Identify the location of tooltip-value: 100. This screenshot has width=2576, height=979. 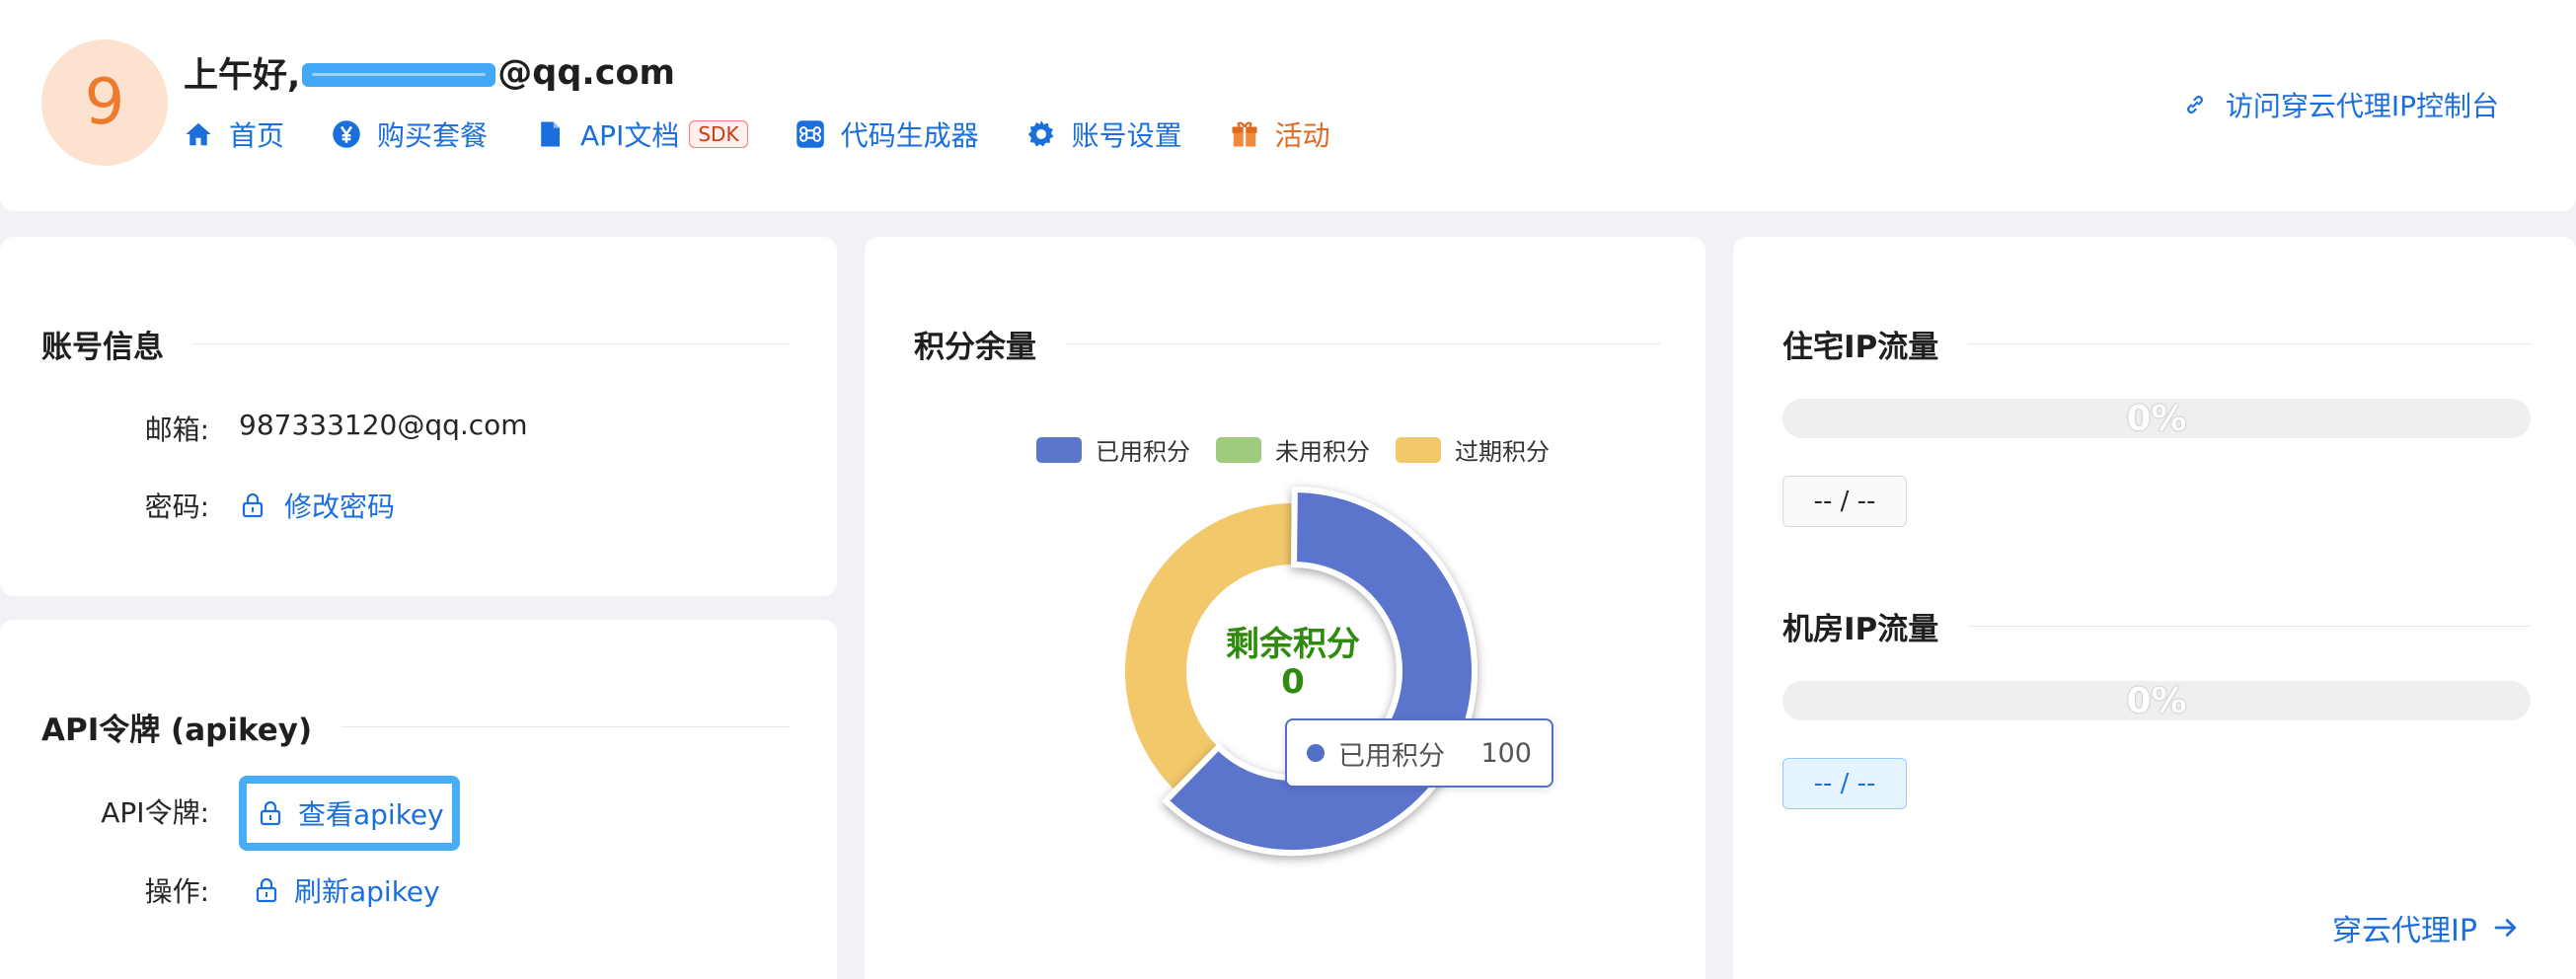
(1506, 753).